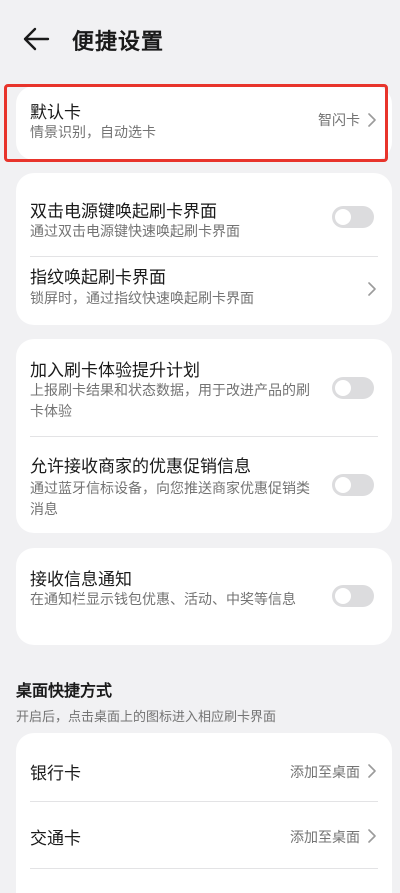  I want to click on fingerprint-row: 指纹唤起刷卡界面 锁屏时，通过指纹快速唤起刷卡界面, so click(204, 291).